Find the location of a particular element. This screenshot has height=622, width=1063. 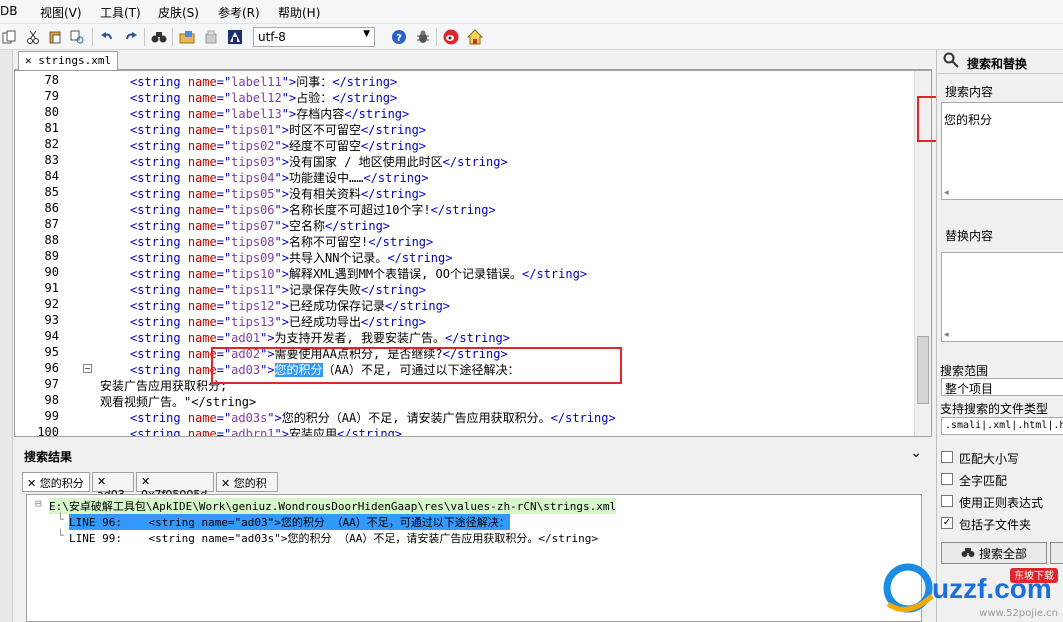

project-explorer-strip is located at coordinates (6, 336).